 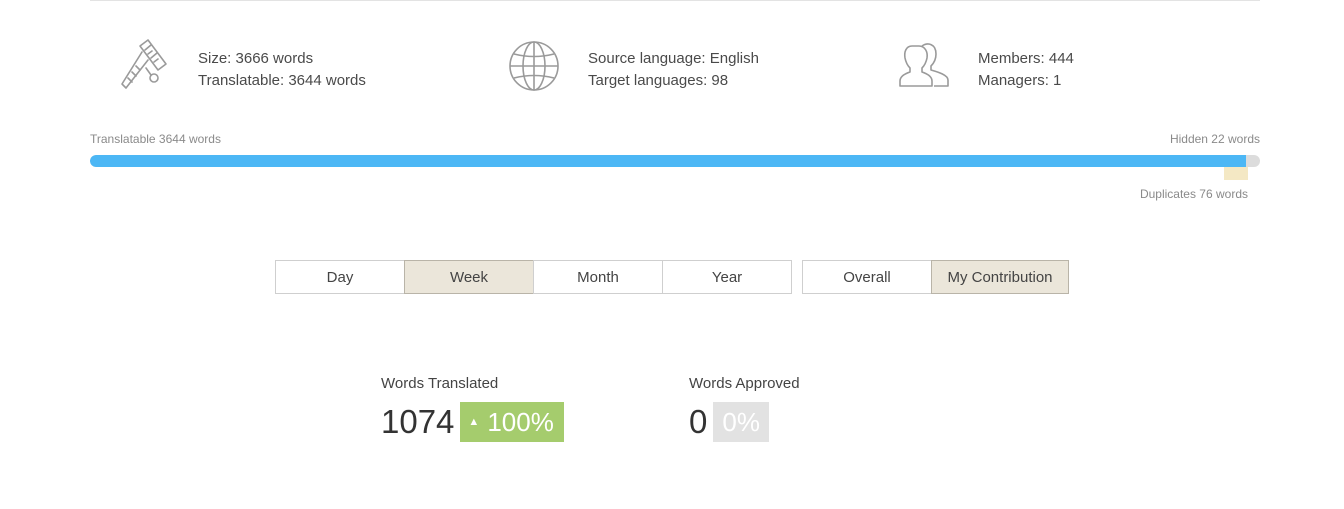 What do you see at coordinates (727, 277) in the screenshot?
I see `tab-year: Year` at bounding box center [727, 277].